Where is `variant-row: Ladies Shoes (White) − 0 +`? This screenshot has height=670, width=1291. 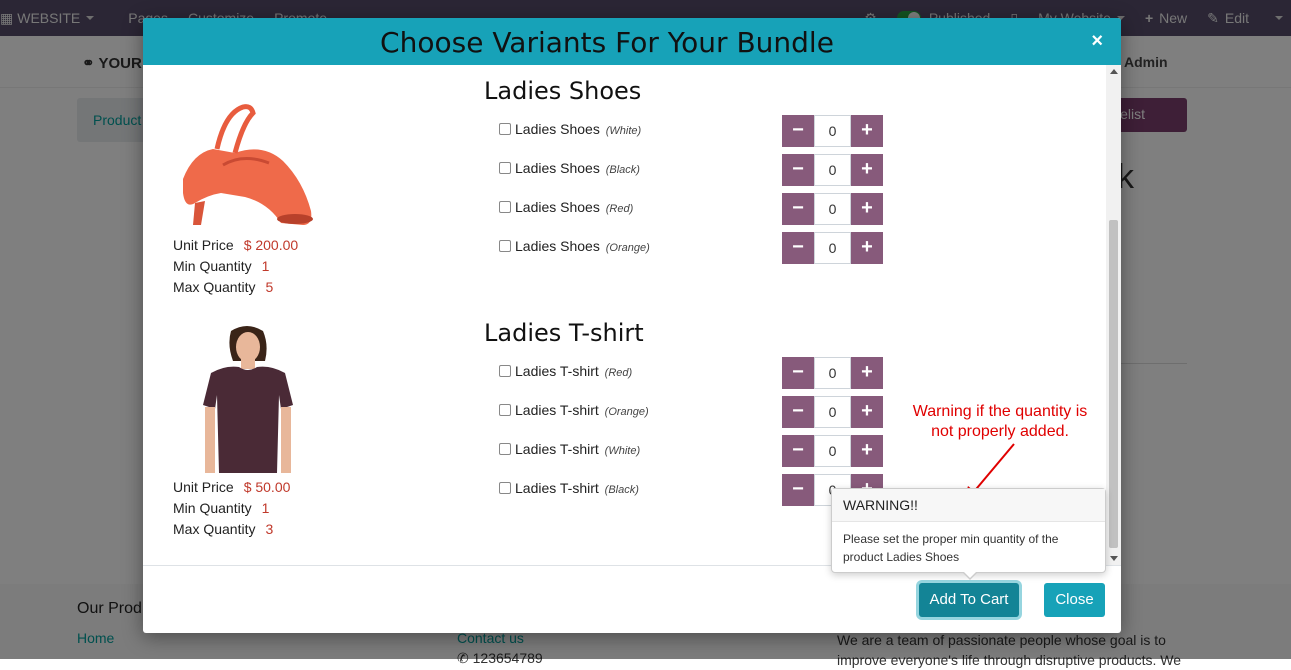 variant-row: Ladies Shoes (White) − 0 + is located at coordinates (799, 131).